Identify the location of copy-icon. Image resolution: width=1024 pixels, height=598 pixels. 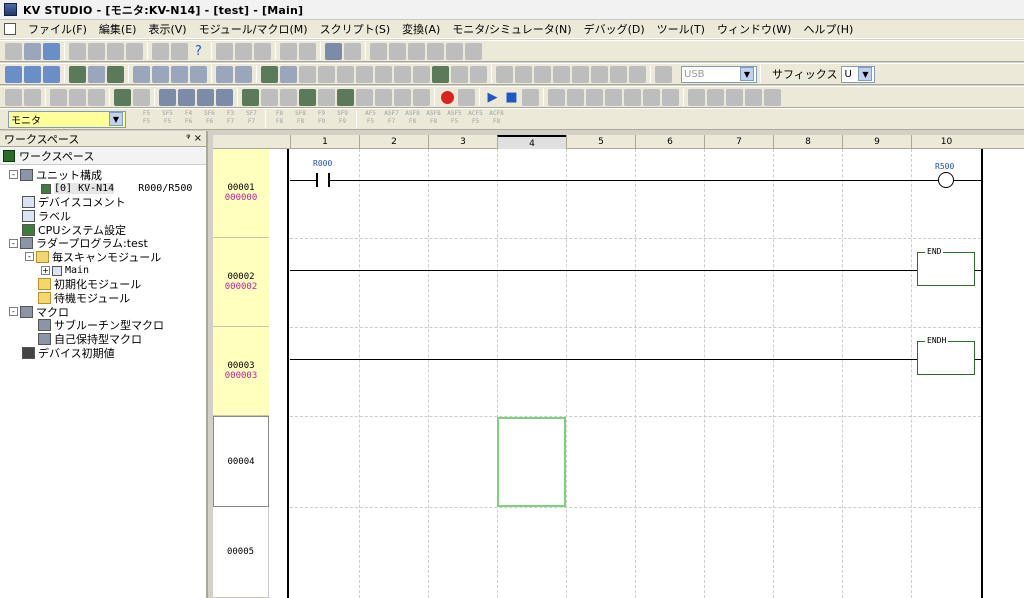
(243, 51).